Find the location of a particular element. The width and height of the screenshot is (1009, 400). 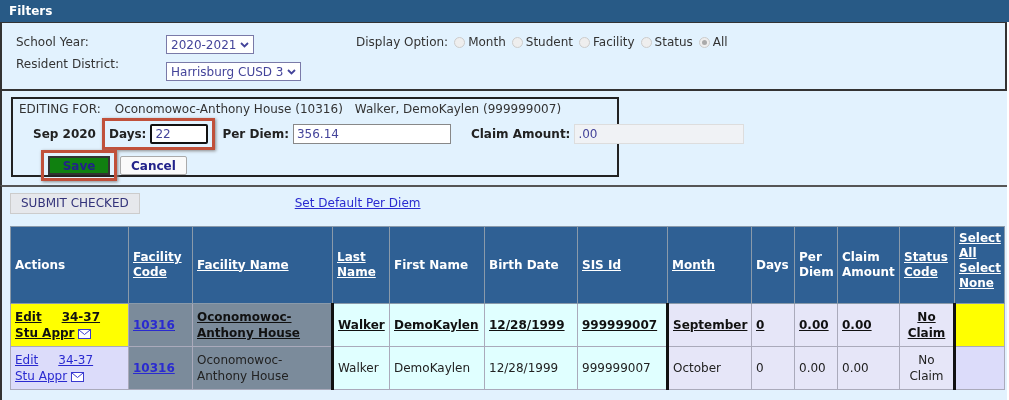

column-header: Birth Date is located at coordinates (524, 264).